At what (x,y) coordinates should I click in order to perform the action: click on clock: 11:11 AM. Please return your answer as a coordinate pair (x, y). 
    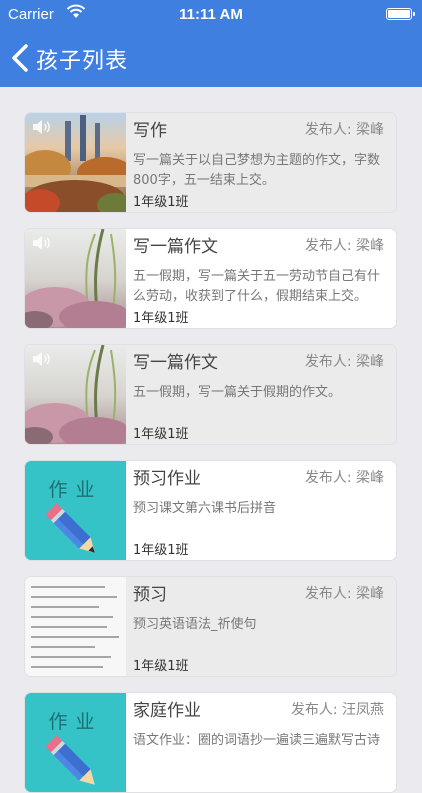
    Looking at the image, I should click on (211, 14).